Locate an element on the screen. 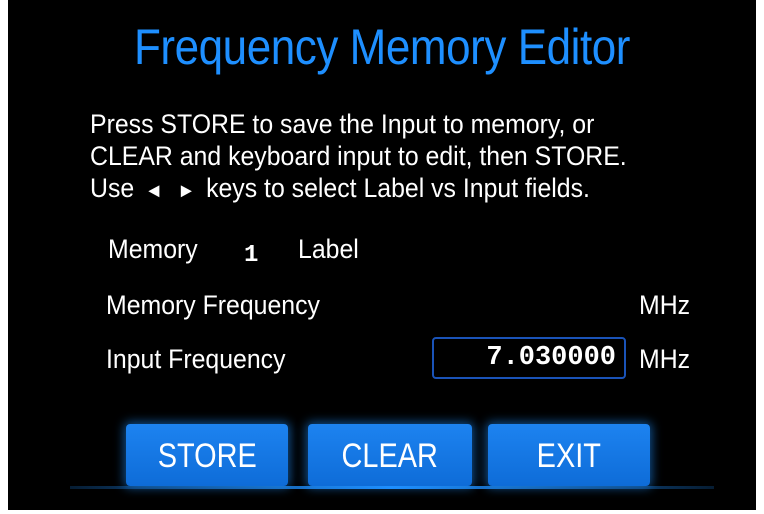 The height and width of the screenshot is (514, 764). input-frequency-unit: MHz is located at coordinates (665, 359).